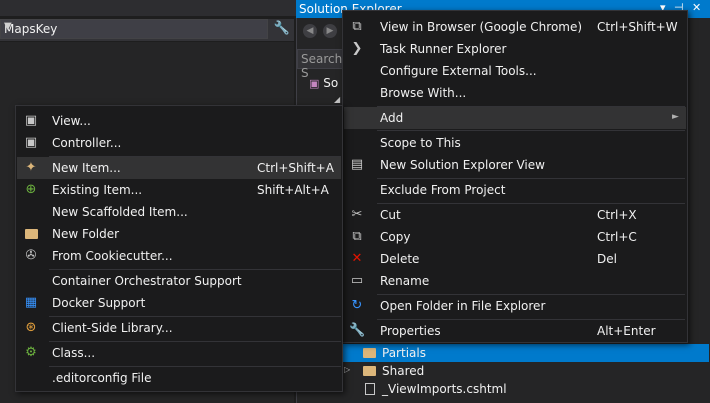 The width and height of the screenshot is (710, 403). What do you see at coordinates (392, 118) in the screenshot?
I see `menu-item-label: Add` at bounding box center [392, 118].